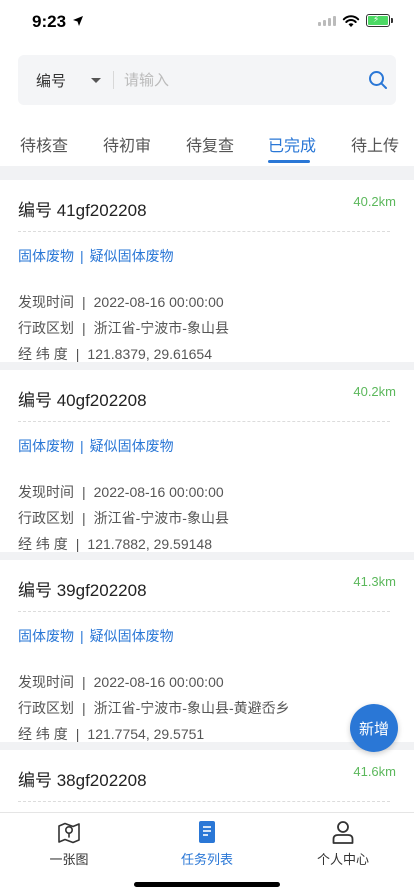  I want to click on tab-pending-upload: 待上传, so click(375, 144).